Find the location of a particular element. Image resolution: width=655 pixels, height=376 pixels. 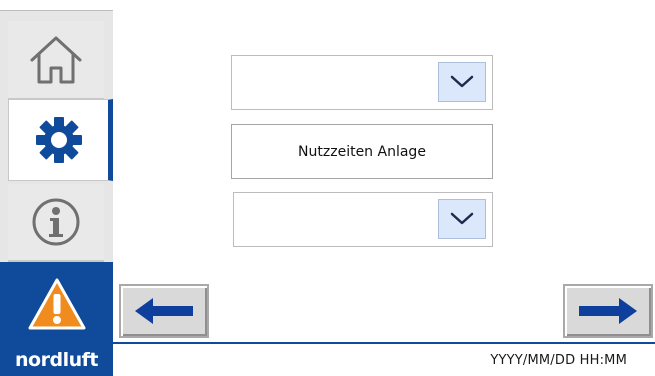

dropdown-bottom is located at coordinates (363, 219).